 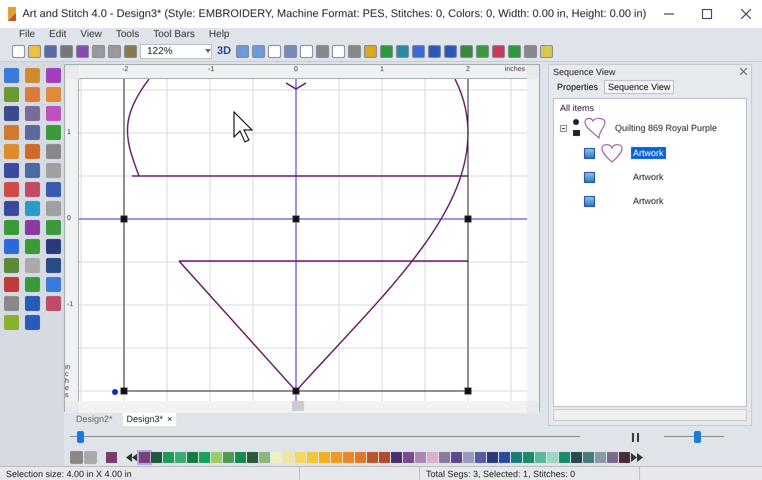 What do you see at coordinates (91, 34) in the screenshot?
I see `menu-item: View` at bounding box center [91, 34].